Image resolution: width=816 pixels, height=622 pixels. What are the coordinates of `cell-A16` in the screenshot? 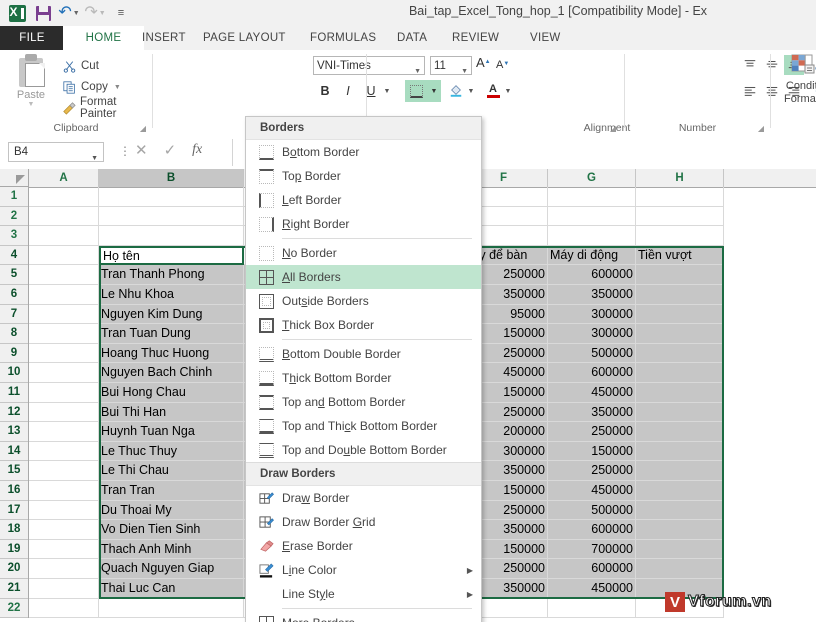 It's located at (64, 491).